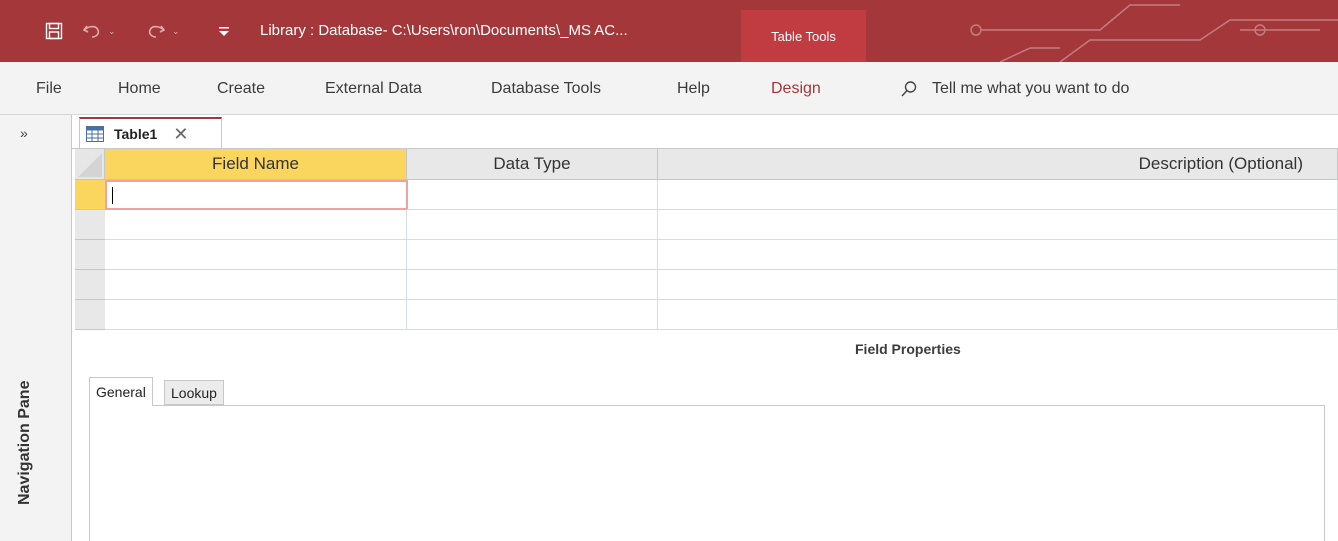 This screenshot has width=1338, height=541. I want to click on tab-file: File, so click(49, 88).